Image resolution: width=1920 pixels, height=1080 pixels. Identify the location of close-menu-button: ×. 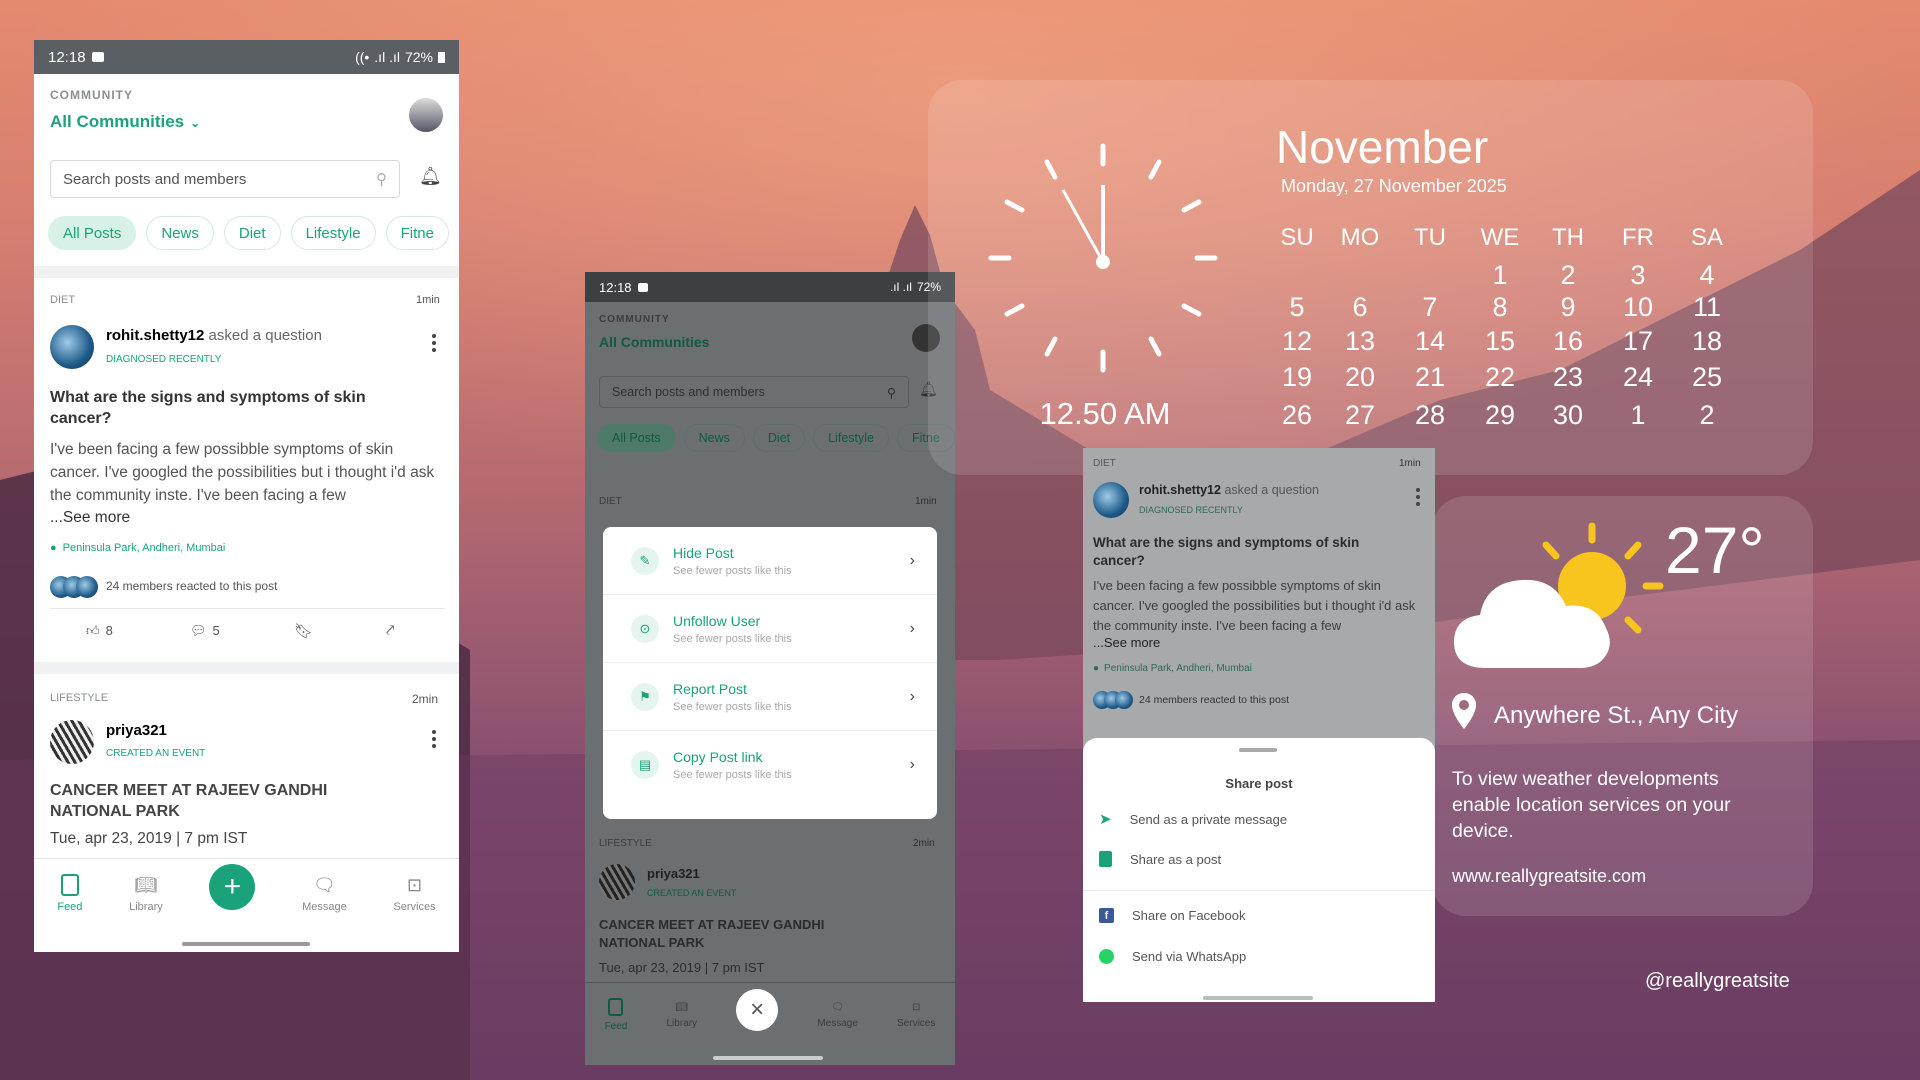
(757, 1010).